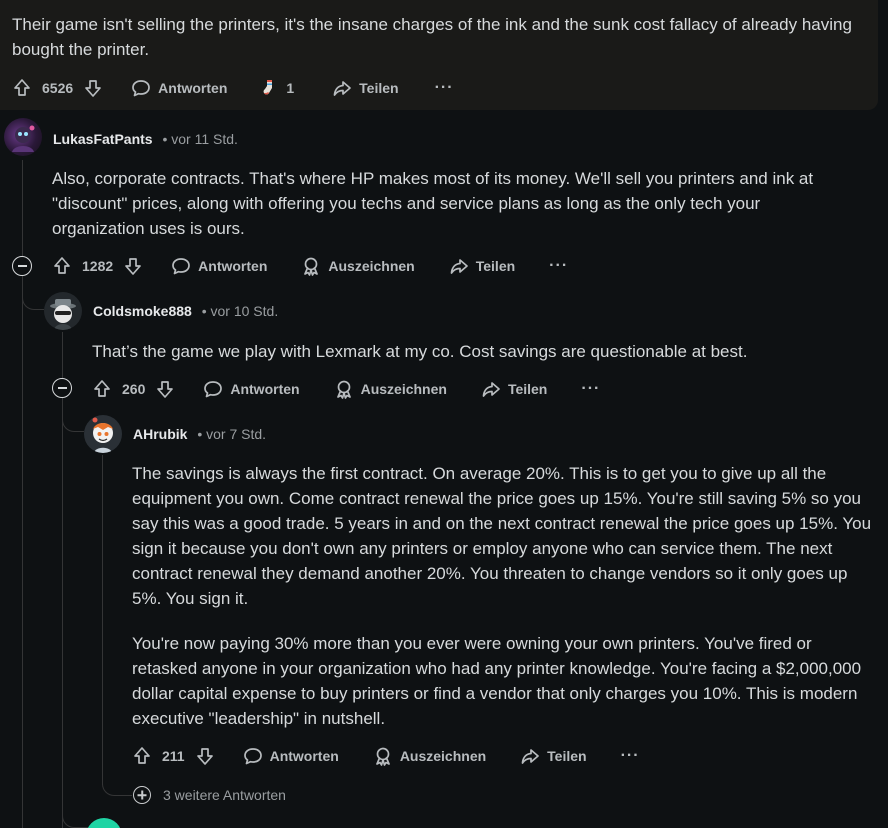  Describe the element at coordinates (160, 434) in the screenshot. I see `author-name: AHrubik` at that location.